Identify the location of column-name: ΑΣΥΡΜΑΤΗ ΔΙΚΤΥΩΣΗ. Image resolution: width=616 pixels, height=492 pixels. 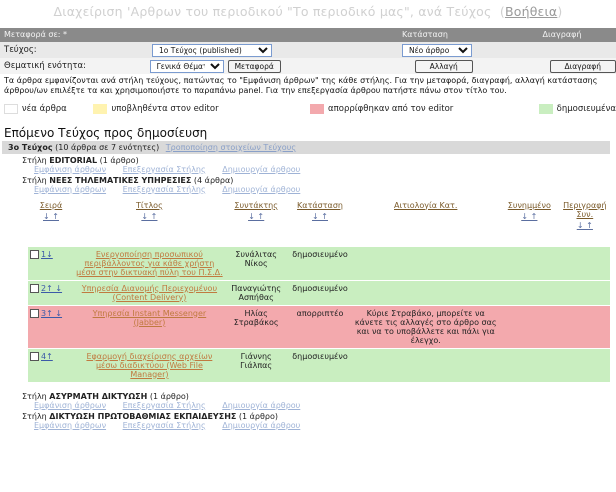
(98, 396).